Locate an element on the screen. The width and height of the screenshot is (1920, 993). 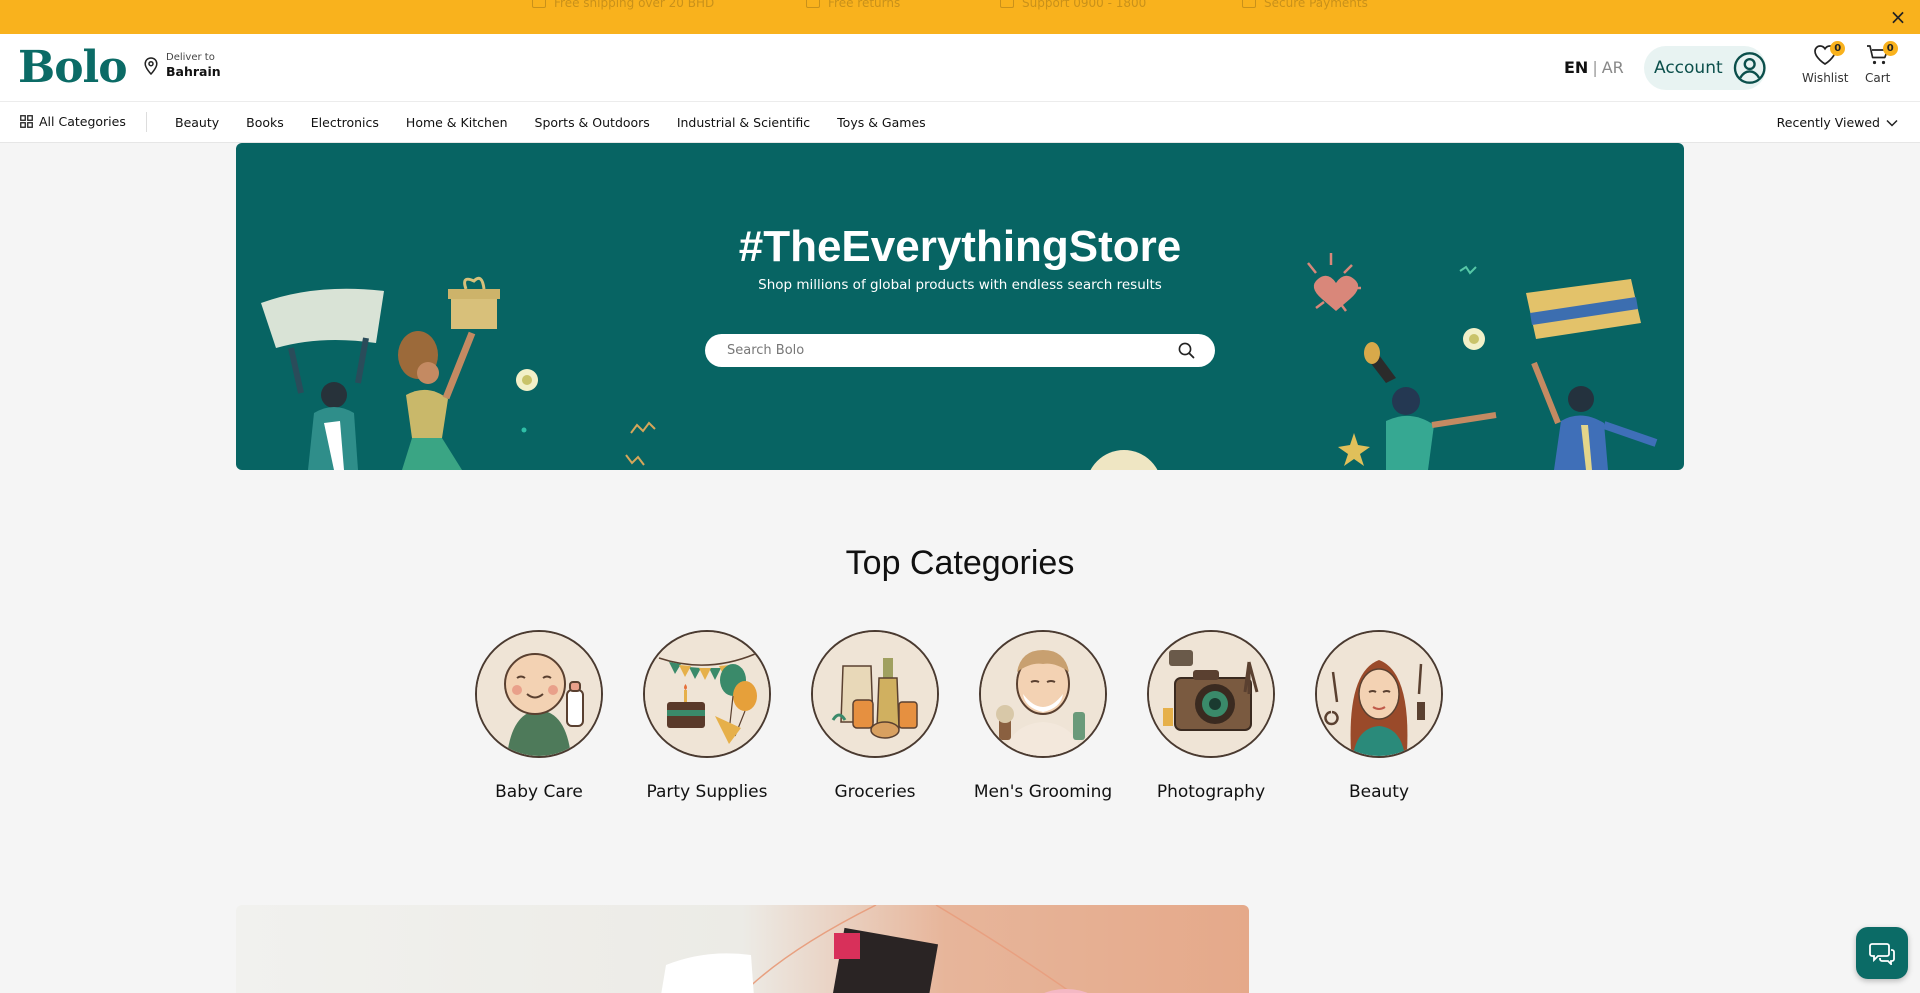
promo-item-text: Support 0900 - 1800 is located at coordinates (1084, 5).